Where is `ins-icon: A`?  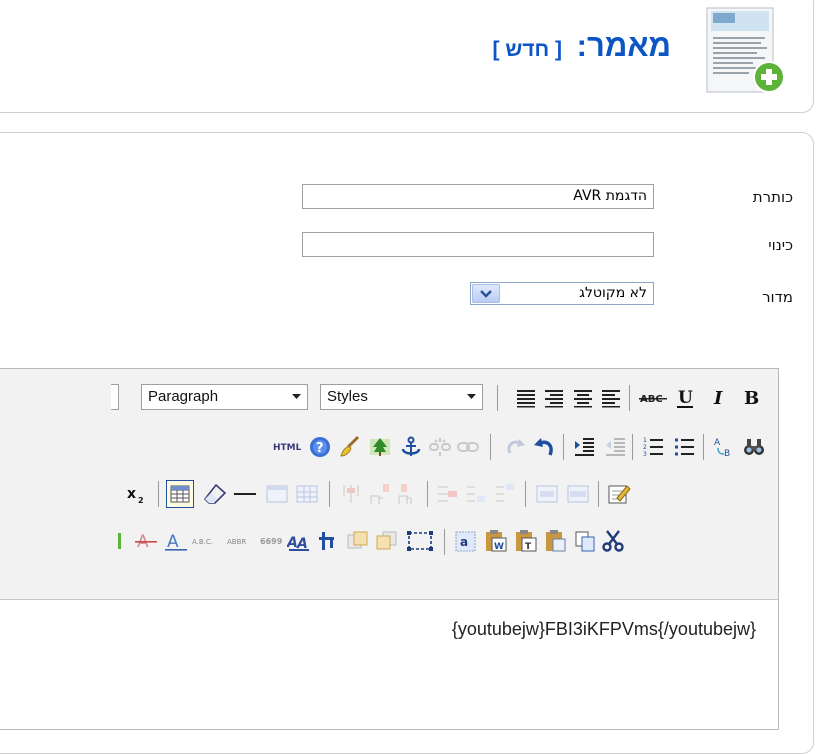
ins-icon: A is located at coordinates (176, 541).